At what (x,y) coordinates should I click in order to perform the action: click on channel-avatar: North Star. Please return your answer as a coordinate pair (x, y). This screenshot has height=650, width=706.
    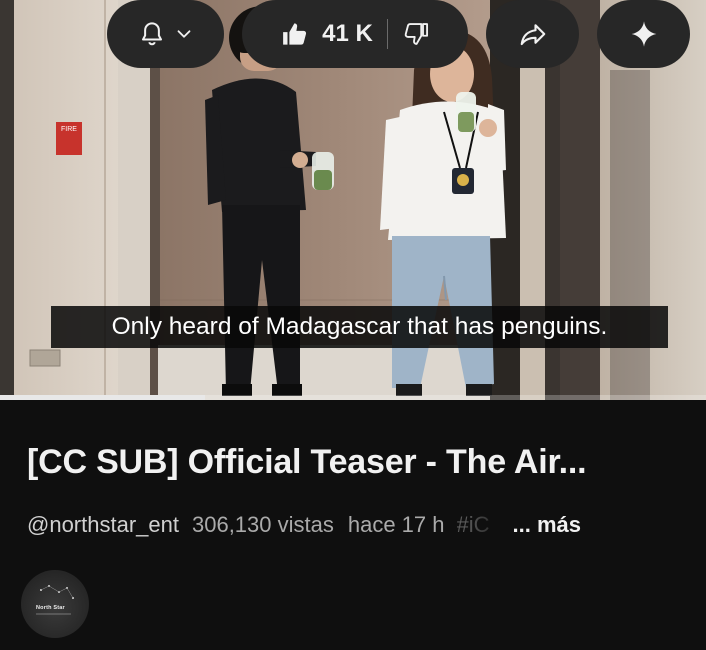
    Looking at the image, I should click on (55, 604).